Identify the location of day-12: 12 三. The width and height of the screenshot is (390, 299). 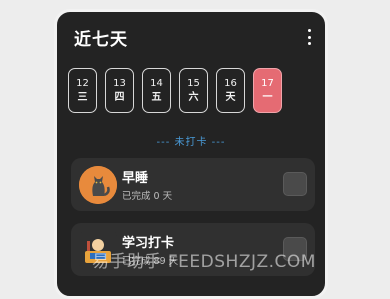
(82, 90).